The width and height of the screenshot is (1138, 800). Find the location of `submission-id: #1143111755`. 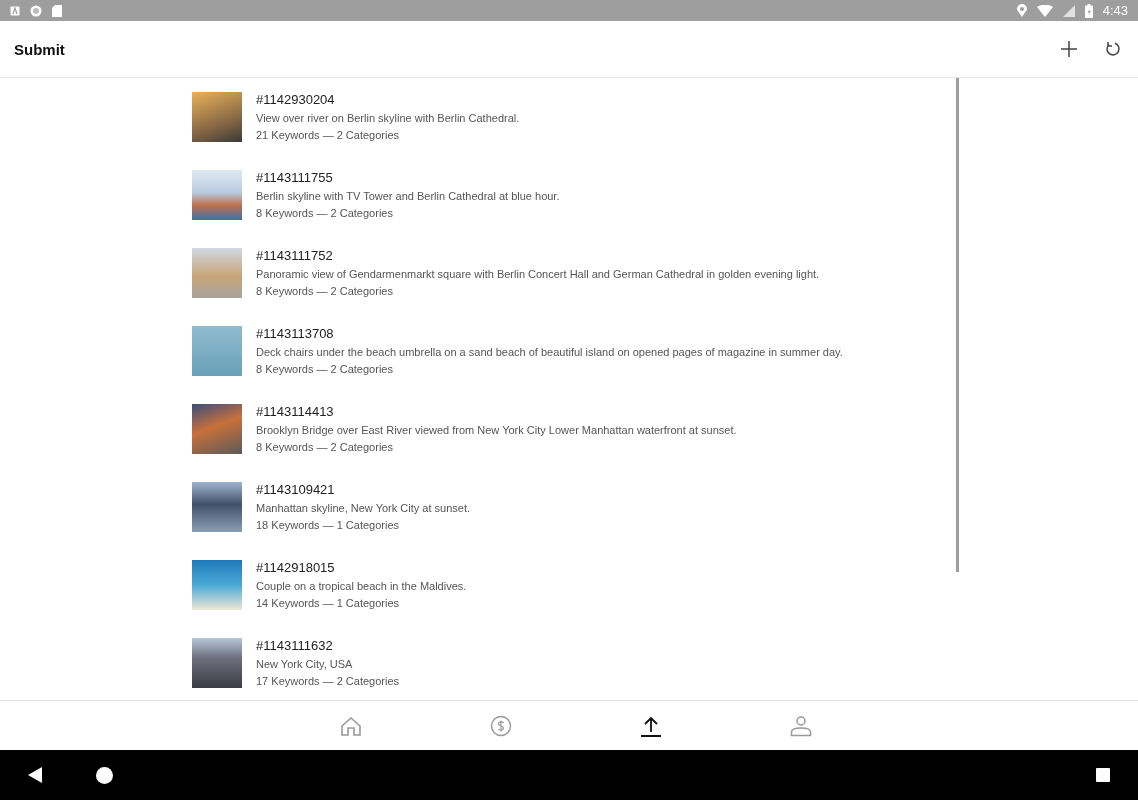

submission-id: #1143111755 is located at coordinates (295, 178).